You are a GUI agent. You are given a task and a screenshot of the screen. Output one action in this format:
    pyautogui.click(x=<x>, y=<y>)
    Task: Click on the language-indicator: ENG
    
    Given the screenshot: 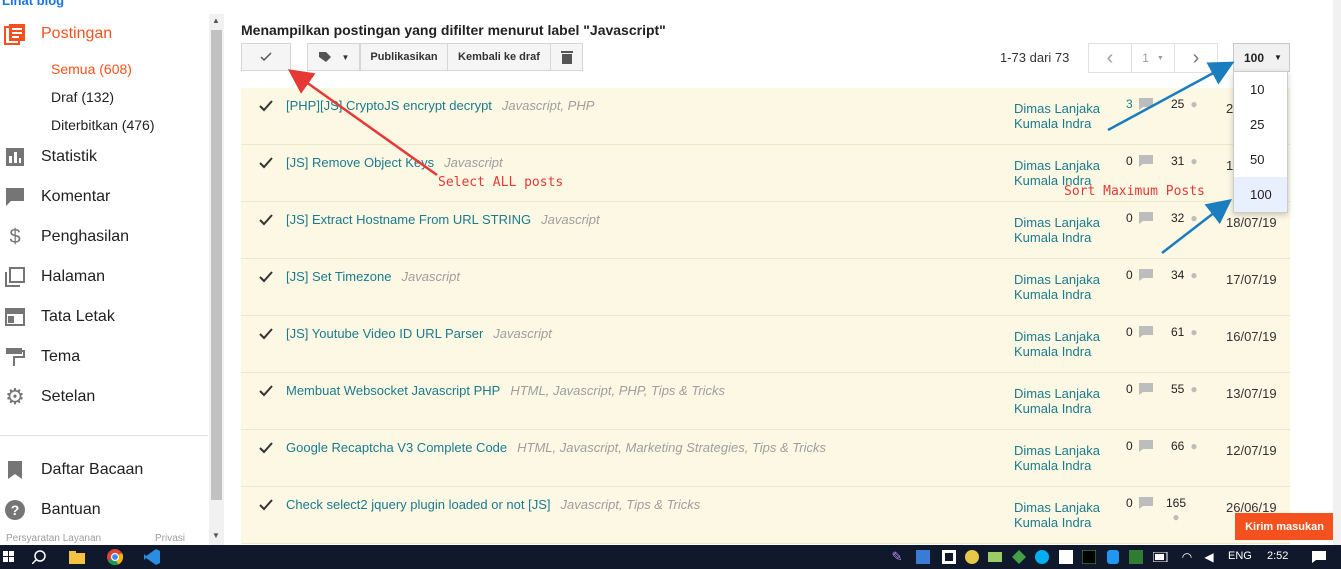 What is the action you would take?
    pyautogui.click(x=1240, y=556)
    